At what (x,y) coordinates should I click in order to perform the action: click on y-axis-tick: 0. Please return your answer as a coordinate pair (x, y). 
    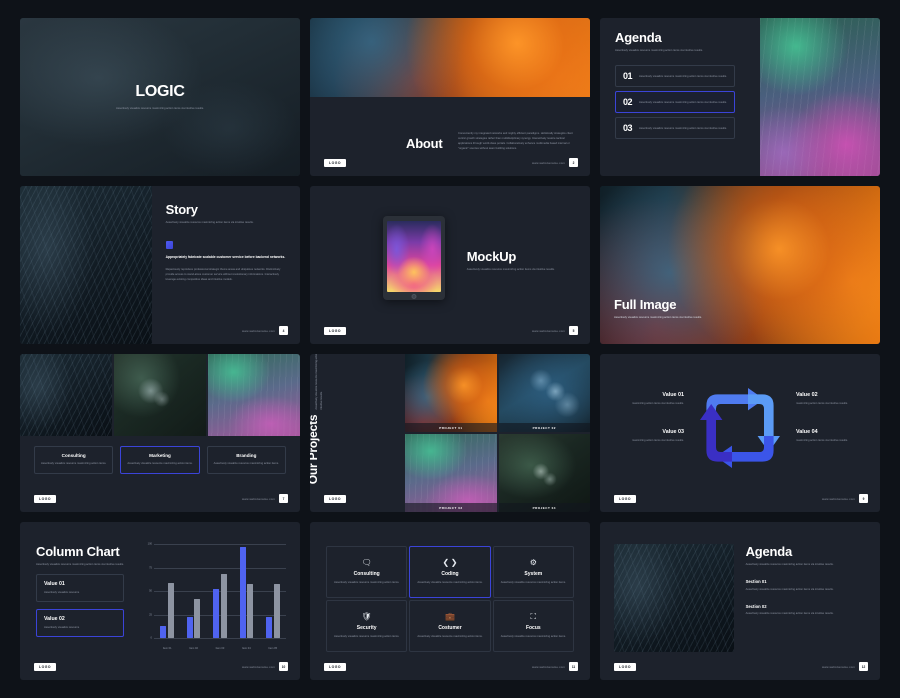
    Looking at the image, I should click on (151, 638).